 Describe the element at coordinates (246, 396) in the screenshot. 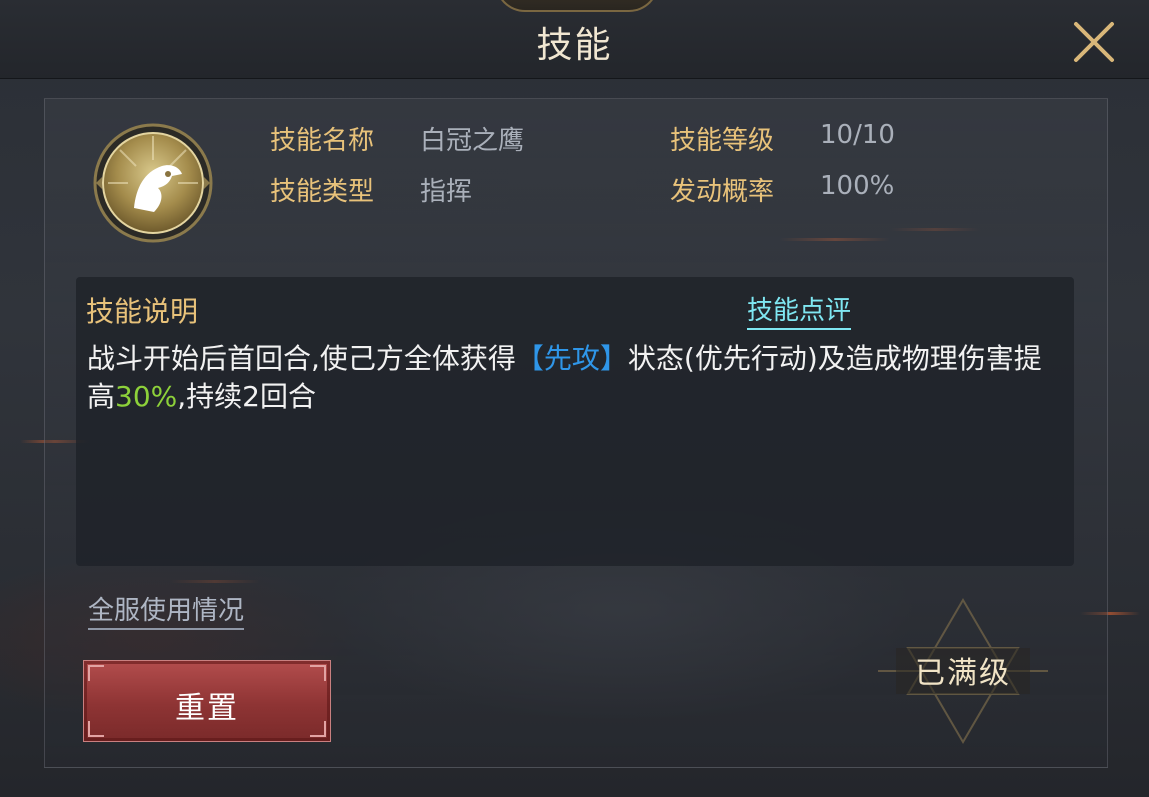

I see `description-text-part3: ,持续2回合` at that location.